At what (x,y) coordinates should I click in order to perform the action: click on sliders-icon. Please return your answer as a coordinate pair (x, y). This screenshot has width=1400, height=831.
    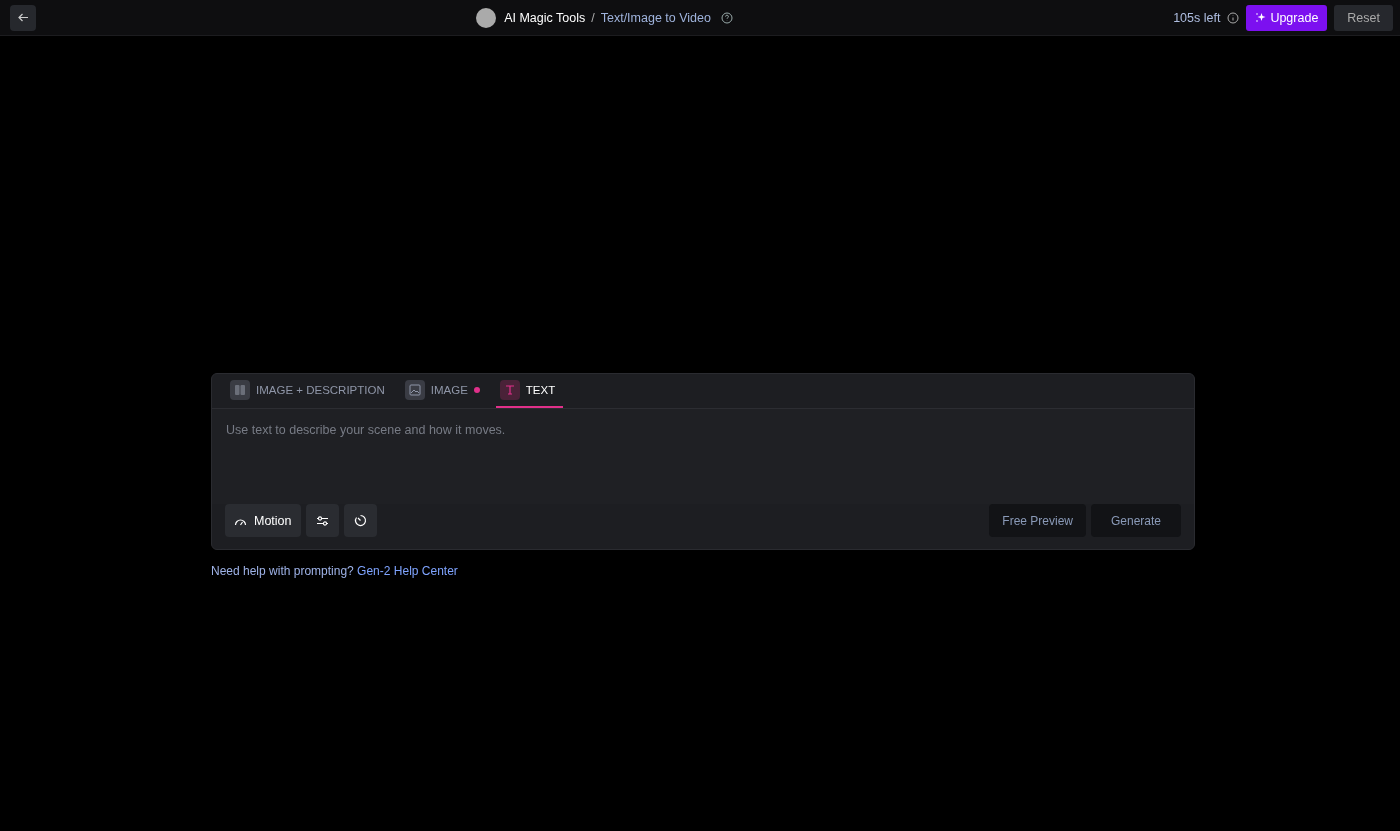
    Looking at the image, I should click on (322, 520).